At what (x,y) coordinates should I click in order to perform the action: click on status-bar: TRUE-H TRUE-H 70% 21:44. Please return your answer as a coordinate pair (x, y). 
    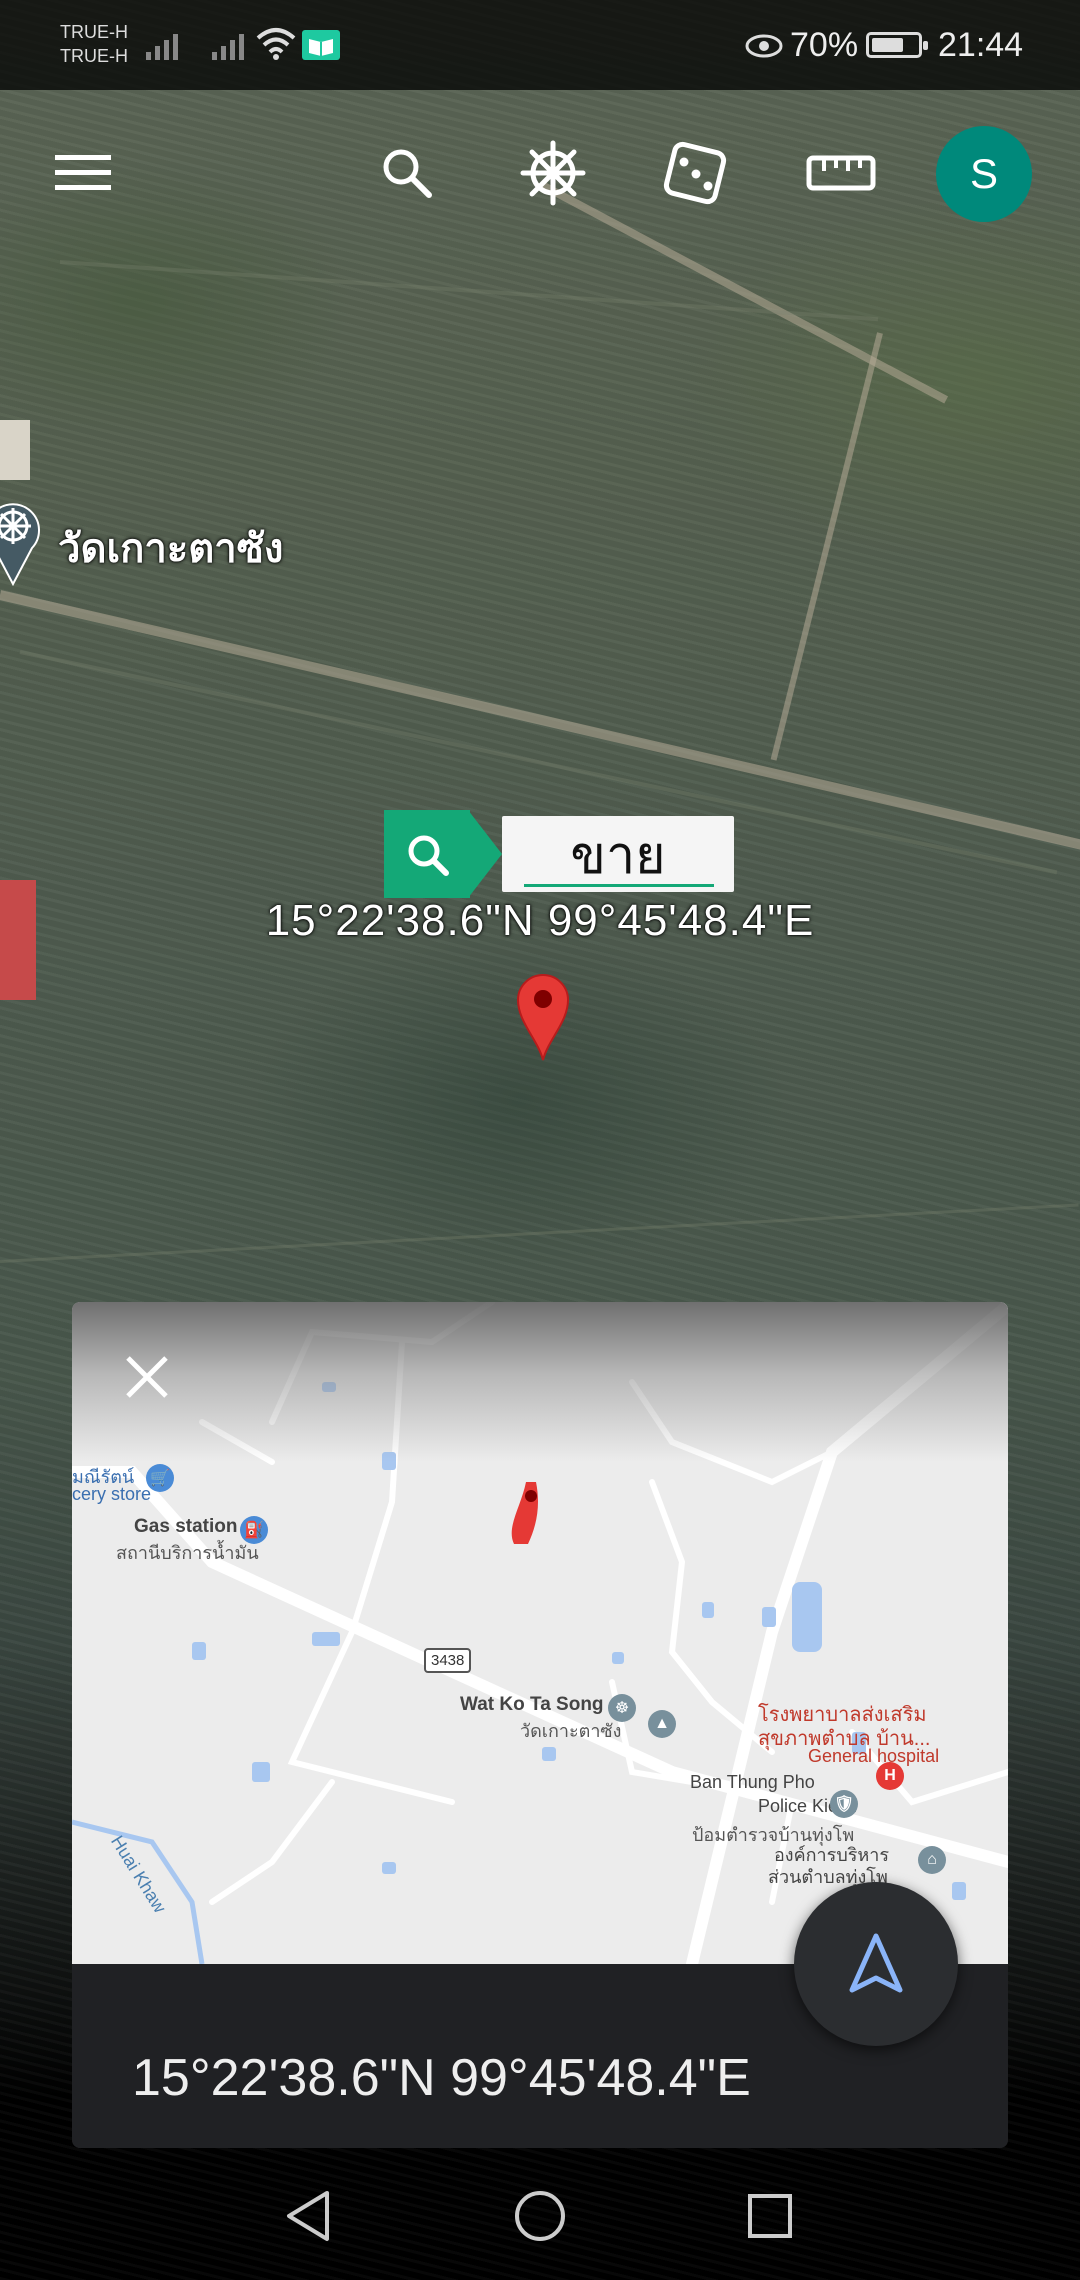
    Looking at the image, I should click on (540, 45).